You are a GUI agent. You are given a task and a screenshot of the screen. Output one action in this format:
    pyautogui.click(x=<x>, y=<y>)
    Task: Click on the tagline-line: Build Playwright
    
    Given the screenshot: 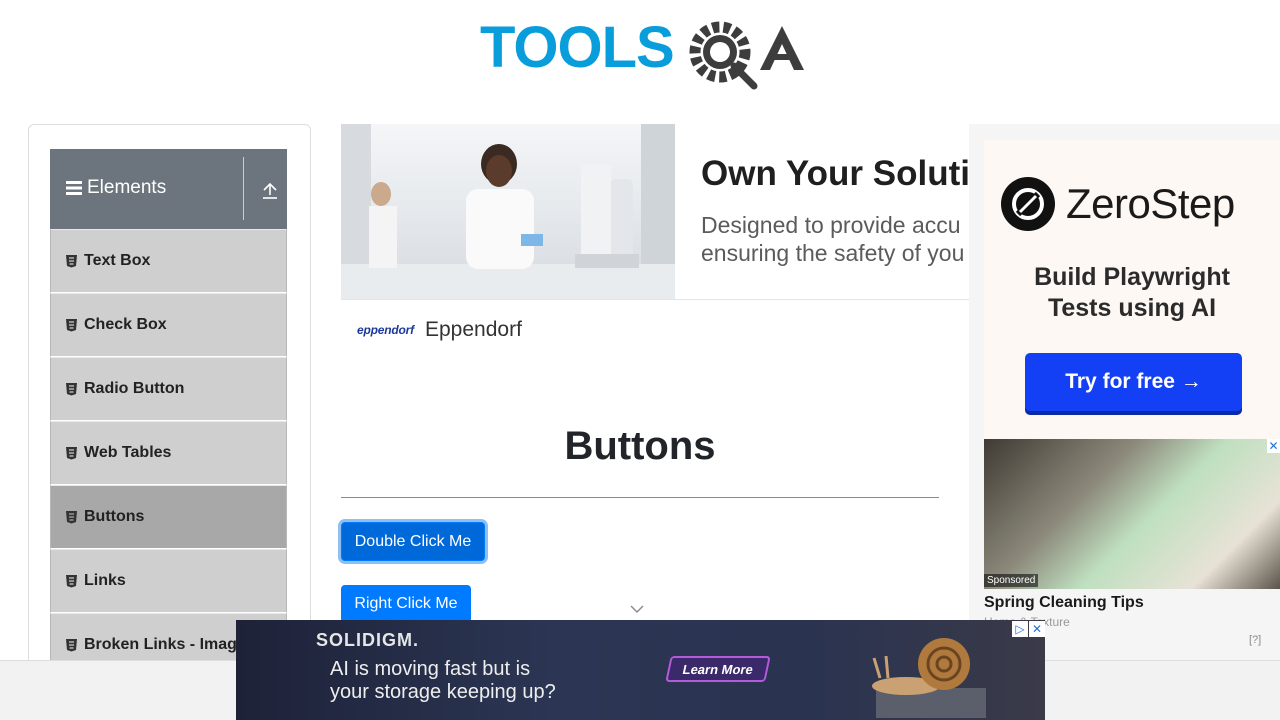 What is the action you would take?
    pyautogui.click(x=1132, y=277)
    